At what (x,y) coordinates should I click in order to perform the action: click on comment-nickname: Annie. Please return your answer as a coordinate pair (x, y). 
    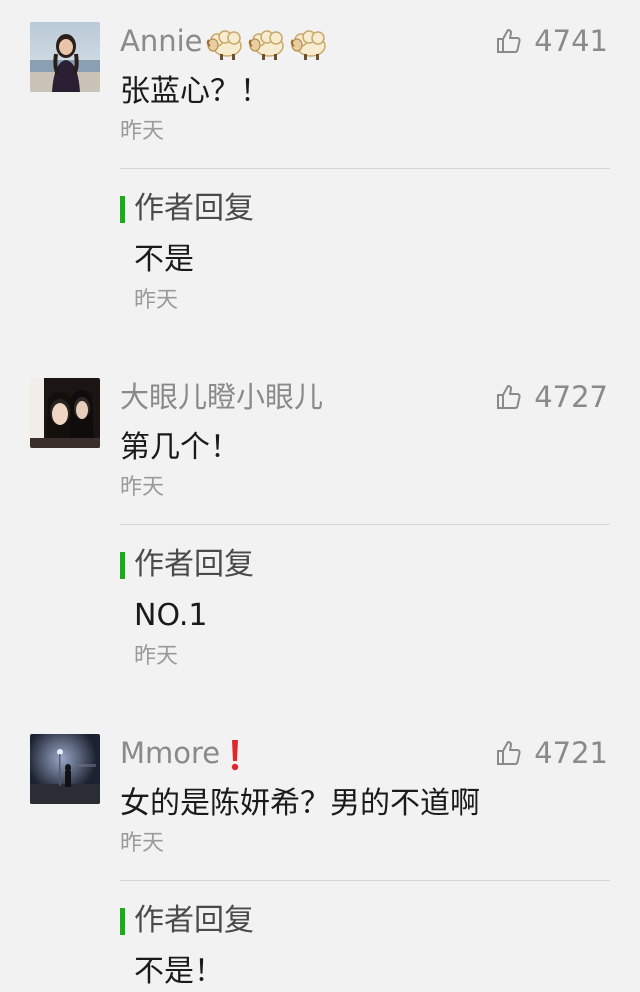
    Looking at the image, I should click on (224, 42).